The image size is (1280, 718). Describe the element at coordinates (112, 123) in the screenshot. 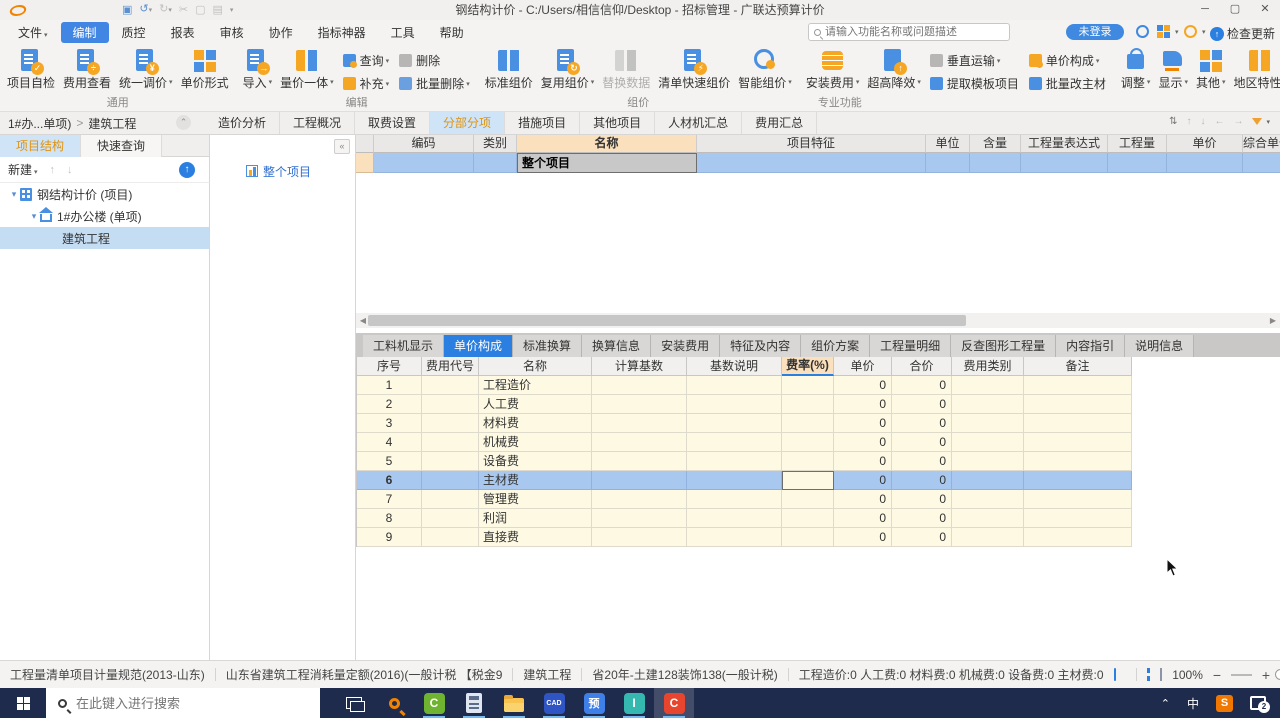

I see `breadcrumb-project: 建筑工程` at that location.